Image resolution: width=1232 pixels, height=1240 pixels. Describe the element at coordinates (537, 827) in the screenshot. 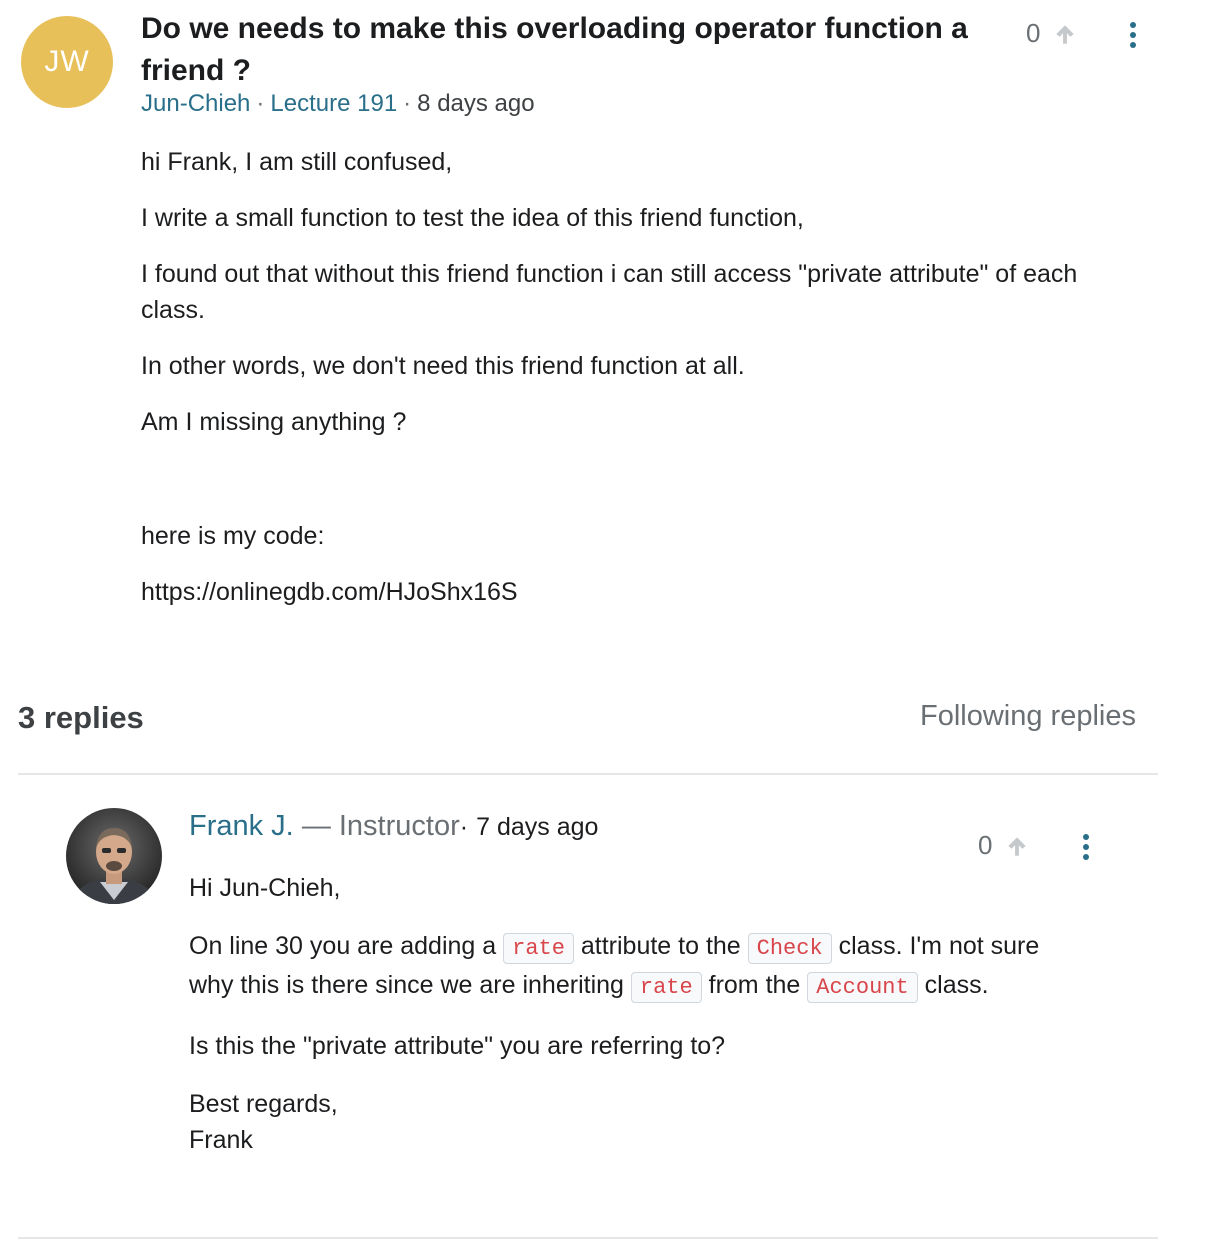

I see `reply-timestamp: 7 days ago` at that location.